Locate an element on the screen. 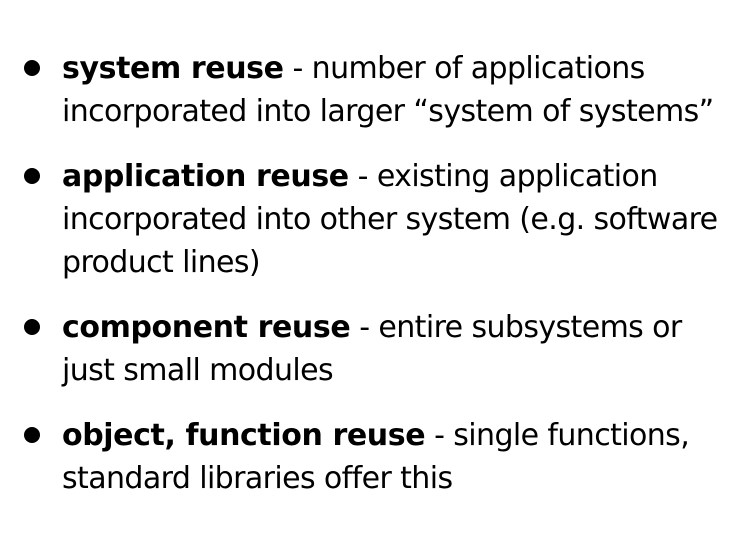  bullet-term: component reuse is located at coordinates (206, 327).